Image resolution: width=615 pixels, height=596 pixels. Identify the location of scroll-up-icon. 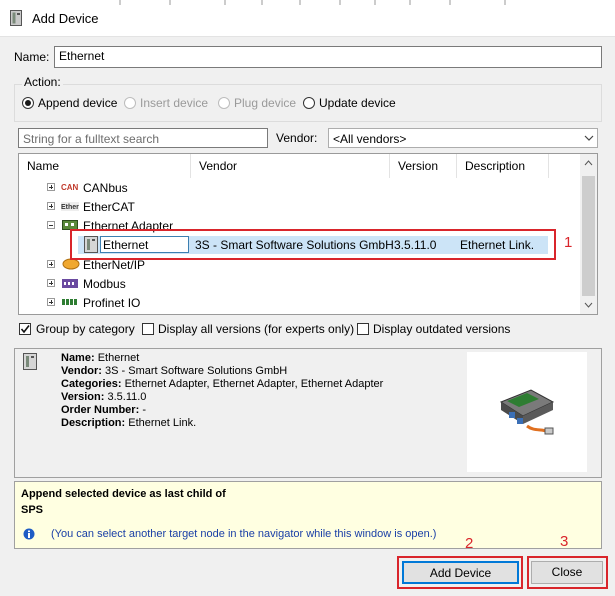
(588, 163).